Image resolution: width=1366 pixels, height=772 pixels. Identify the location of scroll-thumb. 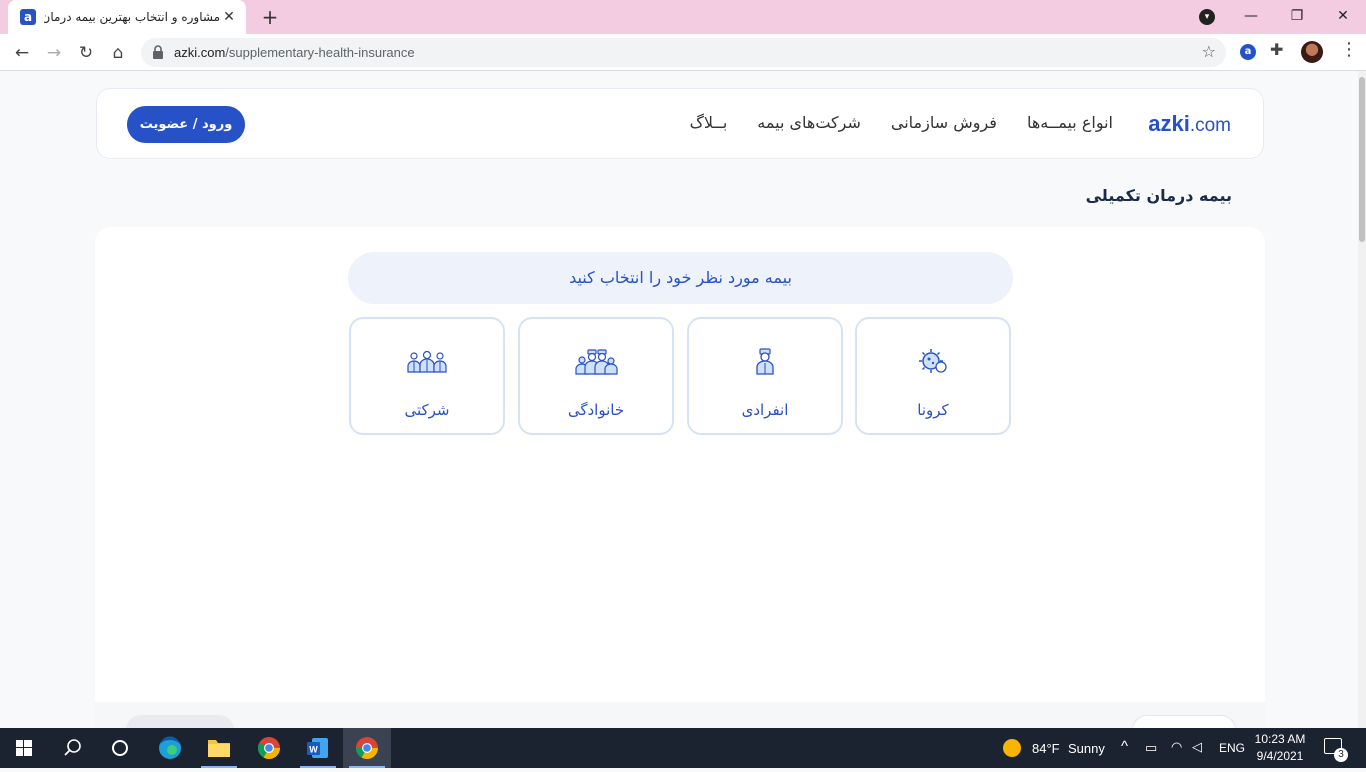
(1362, 159).